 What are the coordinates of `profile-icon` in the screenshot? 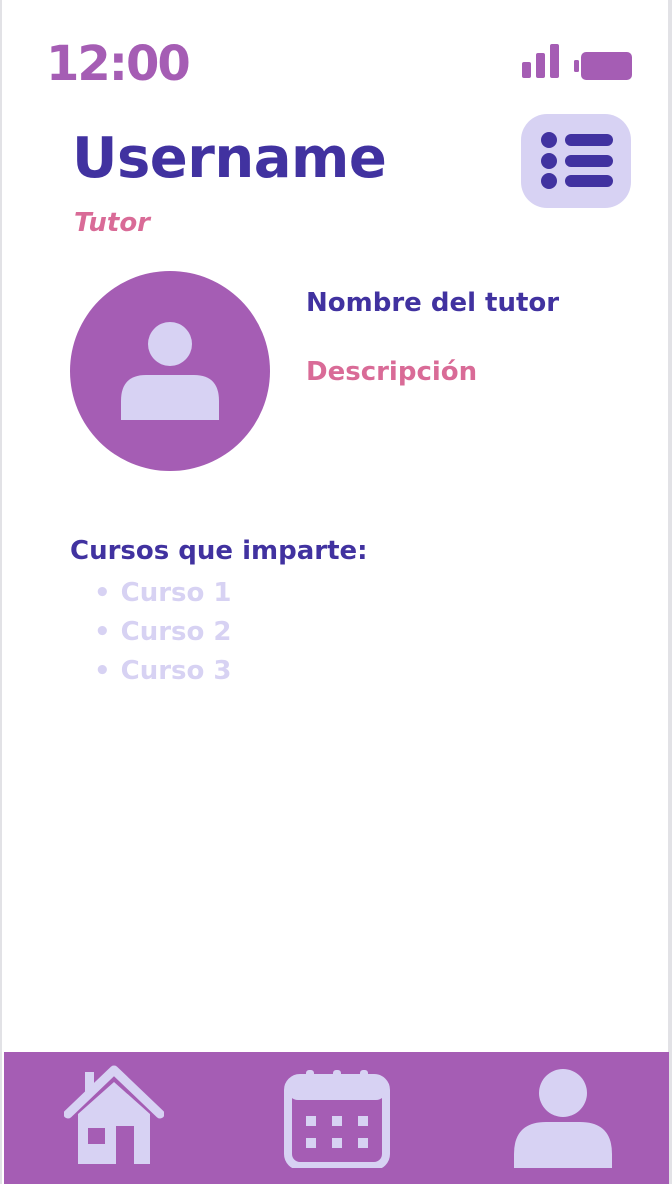 It's located at (563, 1119).